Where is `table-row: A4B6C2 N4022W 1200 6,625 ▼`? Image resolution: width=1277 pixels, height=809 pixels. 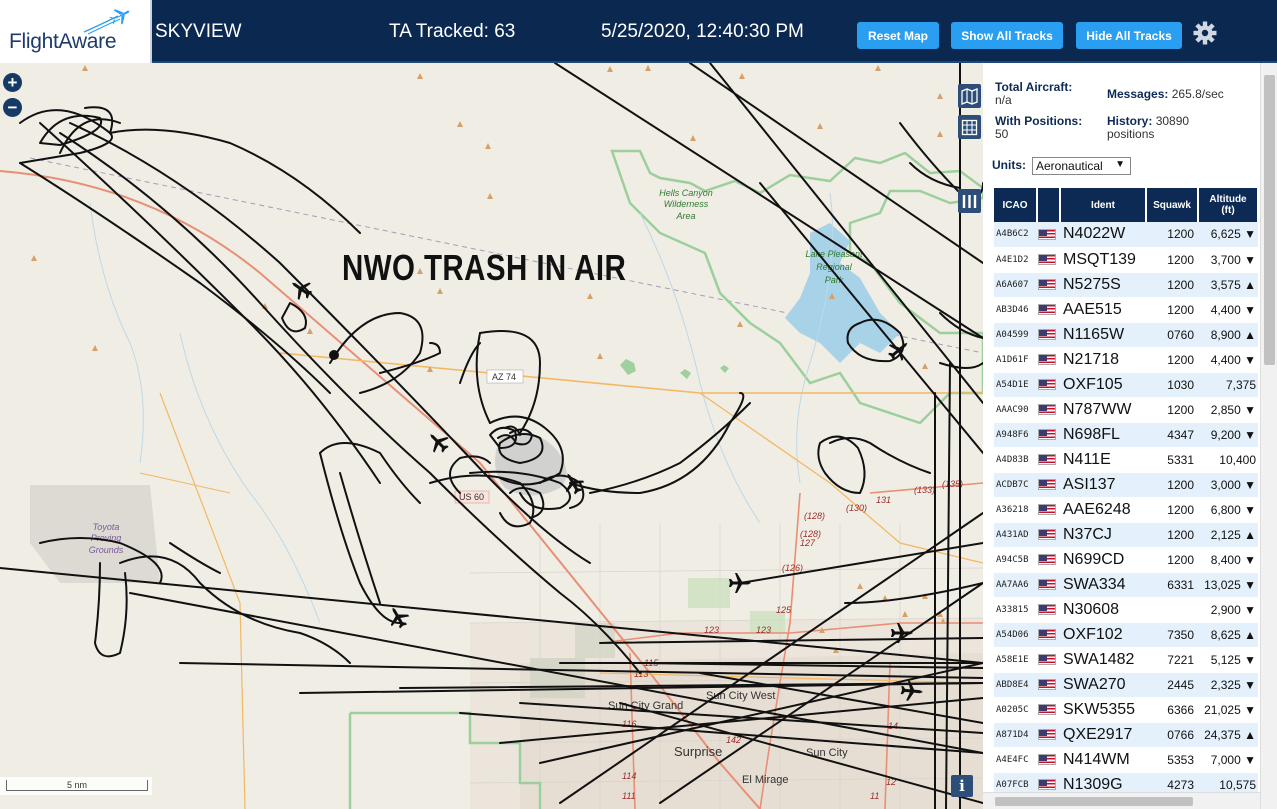
table-row: A4B6C2 N4022W 1200 6,625 ▼ is located at coordinates (1126, 235).